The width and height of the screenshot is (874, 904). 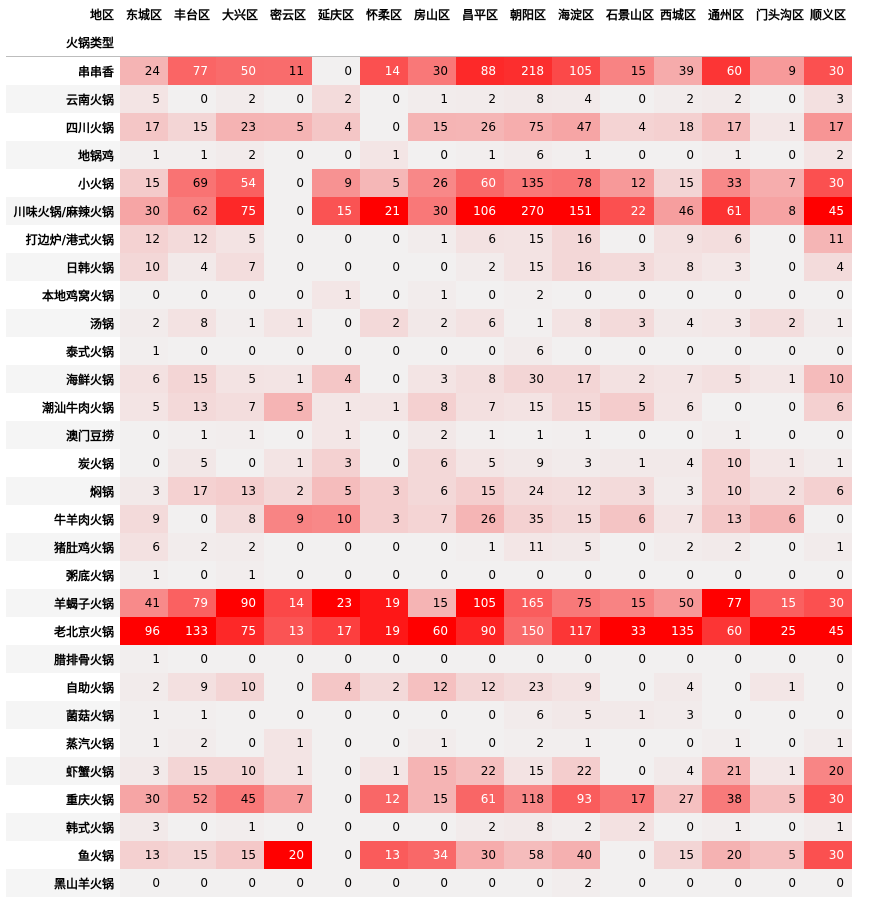 I want to click on row-label: 菌菇火锅, so click(x=63, y=715).